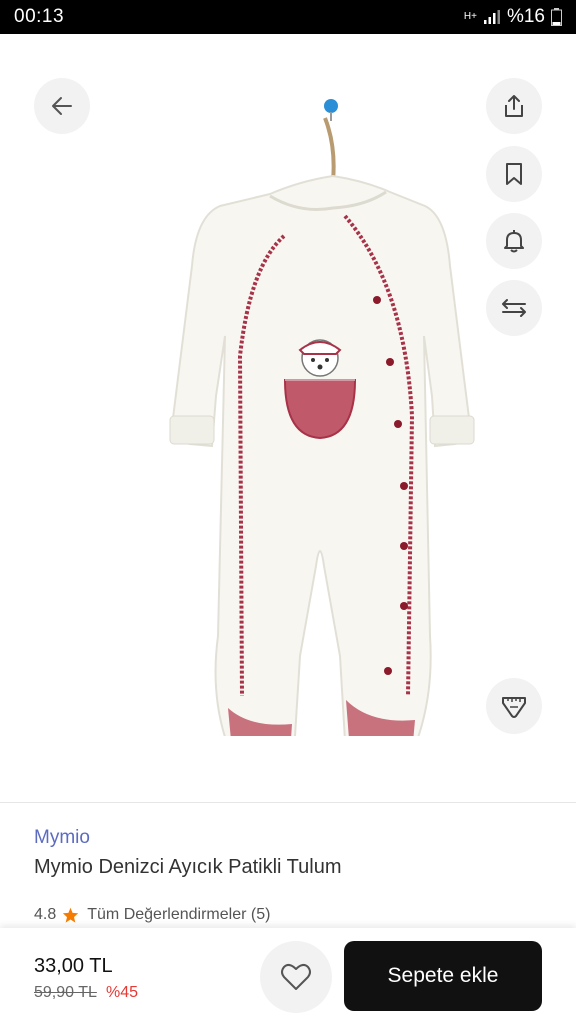 The width and height of the screenshot is (576, 1024). I want to click on bookmark-button, so click(514, 174).